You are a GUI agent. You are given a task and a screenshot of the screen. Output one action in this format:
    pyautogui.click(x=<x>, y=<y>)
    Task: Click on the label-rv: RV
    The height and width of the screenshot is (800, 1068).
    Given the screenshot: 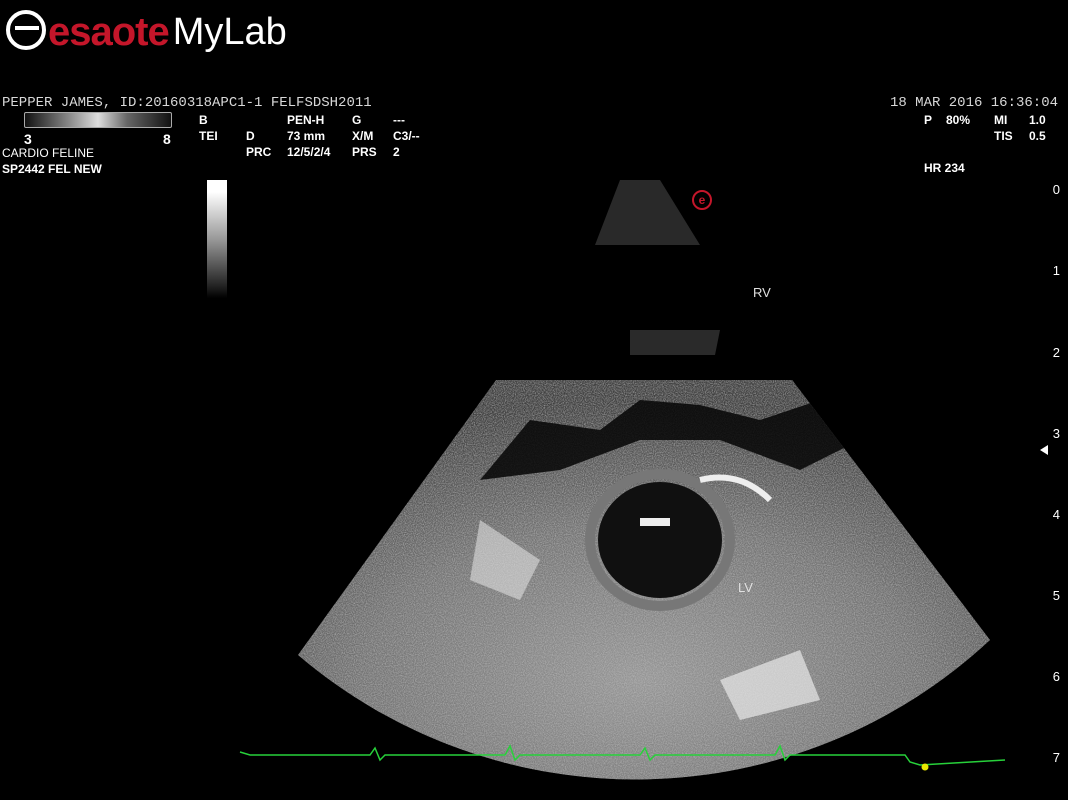 What is the action you would take?
    pyautogui.click(x=762, y=292)
    